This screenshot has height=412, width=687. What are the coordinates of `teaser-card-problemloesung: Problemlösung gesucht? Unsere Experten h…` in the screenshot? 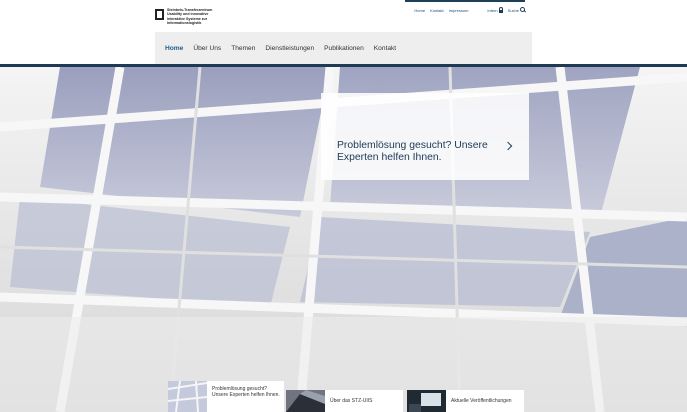 It's located at (226, 396).